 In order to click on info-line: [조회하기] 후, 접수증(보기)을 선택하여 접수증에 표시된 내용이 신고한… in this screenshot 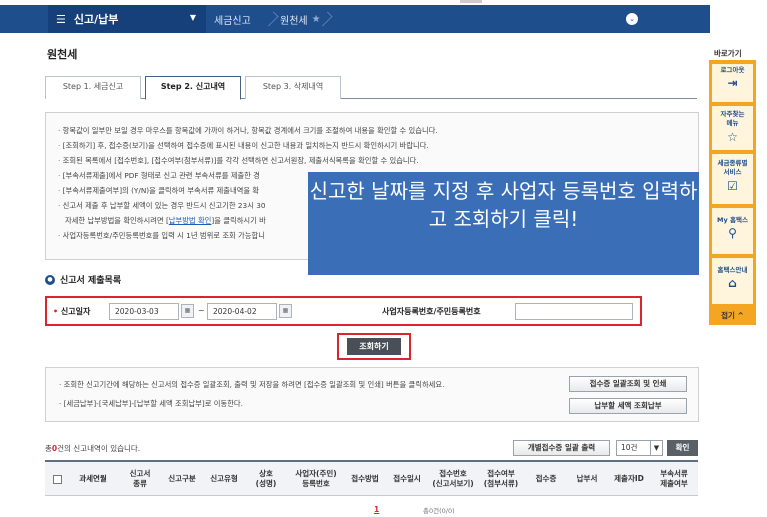, I will do `click(374, 145)`.